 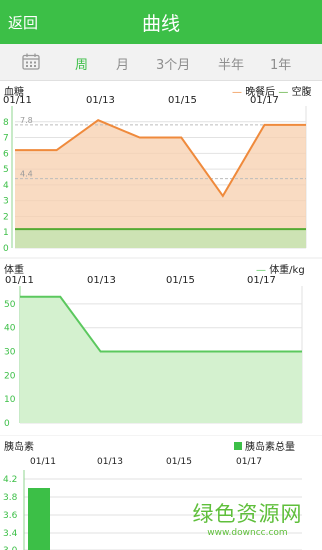 What do you see at coordinates (280, 63) in the screenshot?
I see `tab-year: 1年` at bounding box center [280, 63].